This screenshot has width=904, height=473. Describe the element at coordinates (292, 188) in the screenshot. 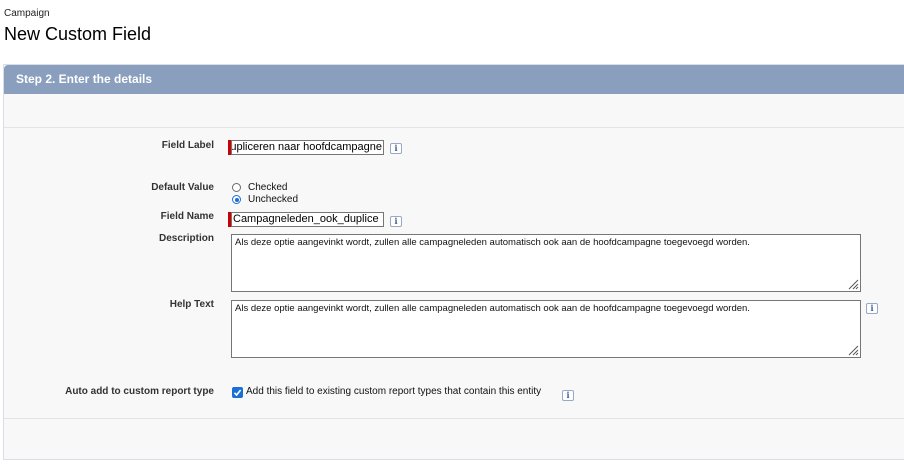

I see `radio-checked: Checked` at that location.